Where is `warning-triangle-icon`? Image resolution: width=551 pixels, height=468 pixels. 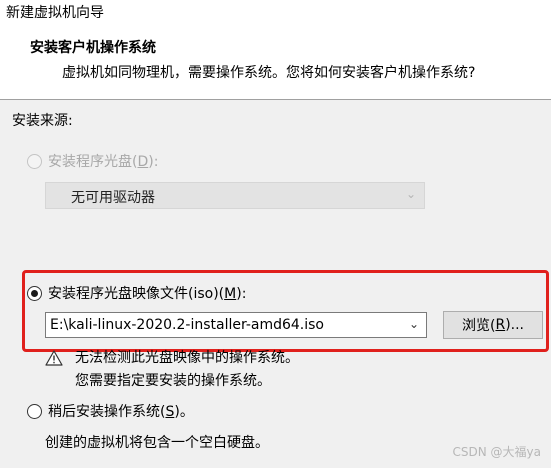 warning-triangle-icon is located at coordinates (54, 358).